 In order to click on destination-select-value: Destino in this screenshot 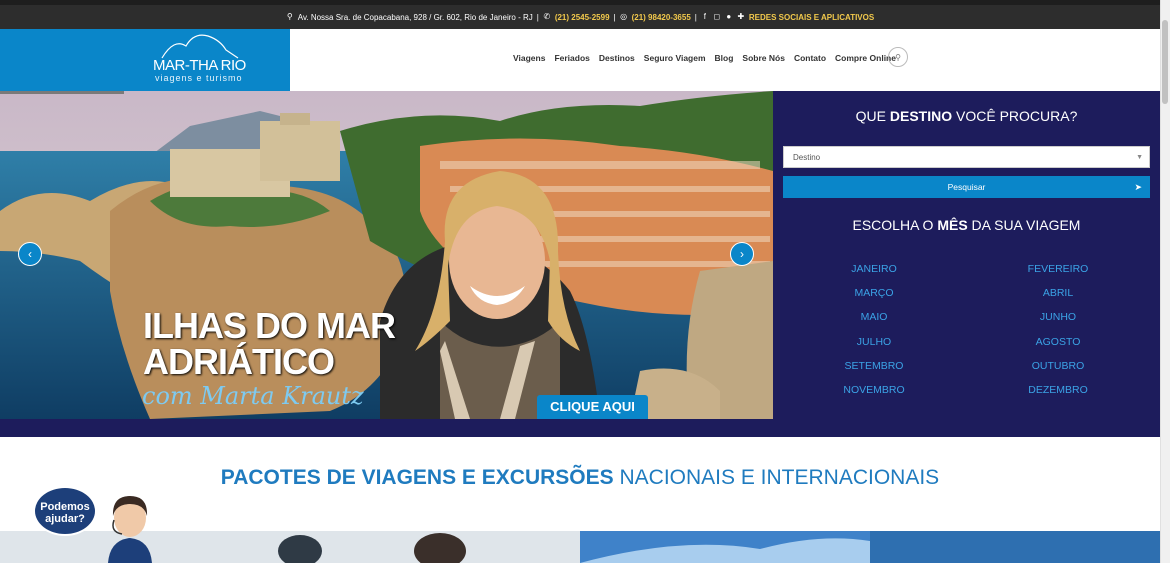, I will do `click(807, 157)`.